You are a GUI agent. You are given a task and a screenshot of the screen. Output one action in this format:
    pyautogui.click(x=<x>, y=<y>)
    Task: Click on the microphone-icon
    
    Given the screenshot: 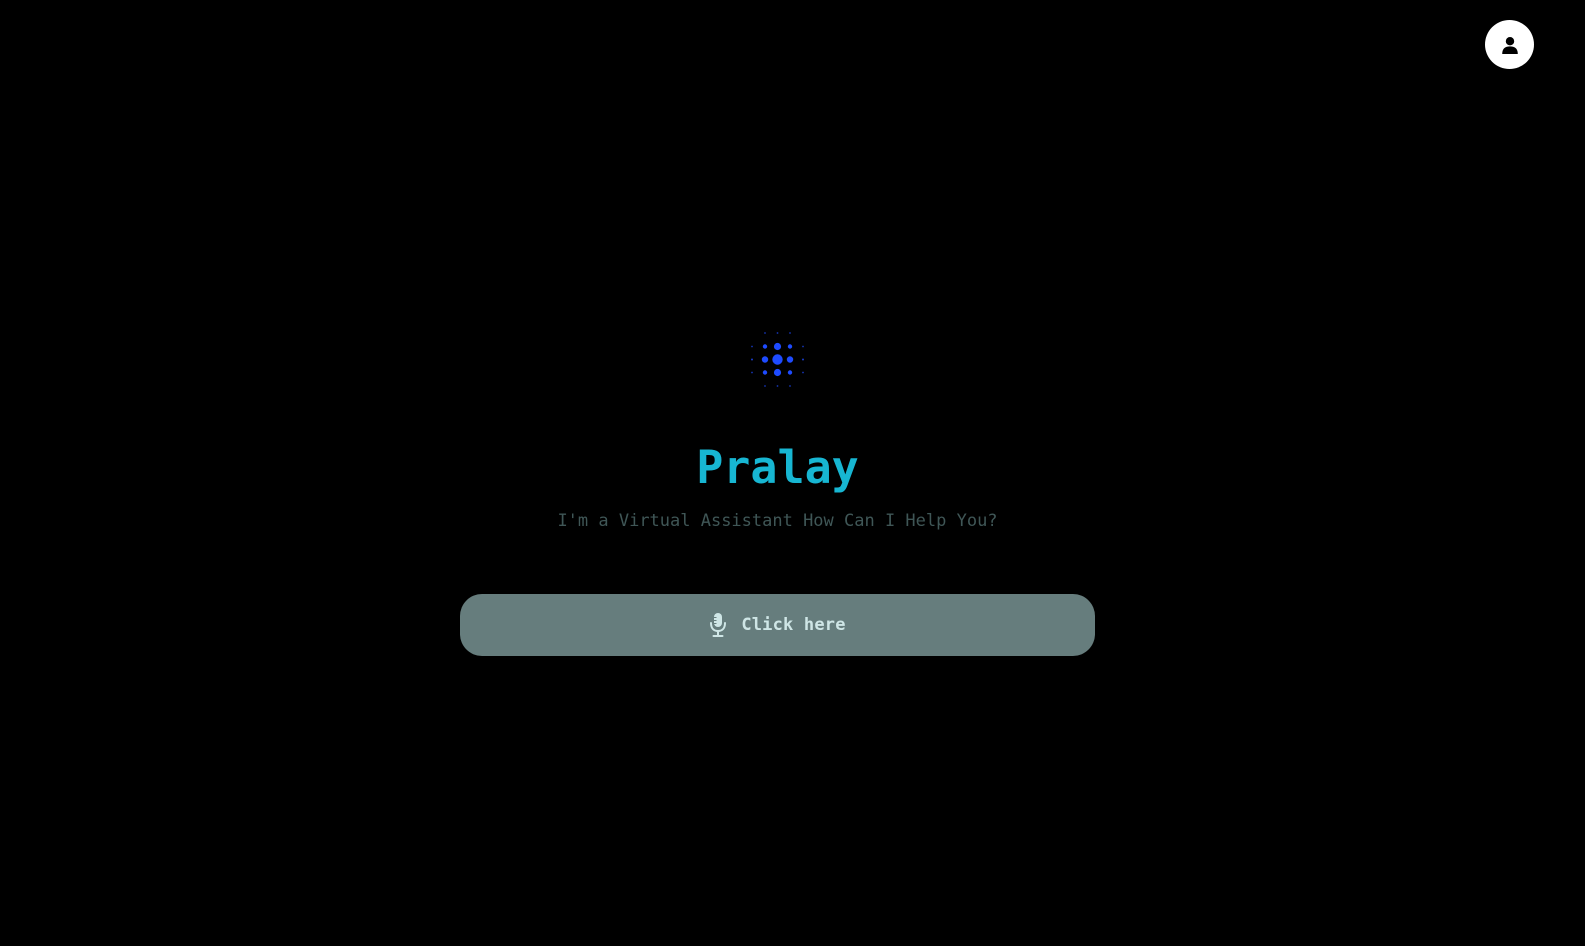 What is the action you would take?
    pyautogui.click(x=718, y=625)
    